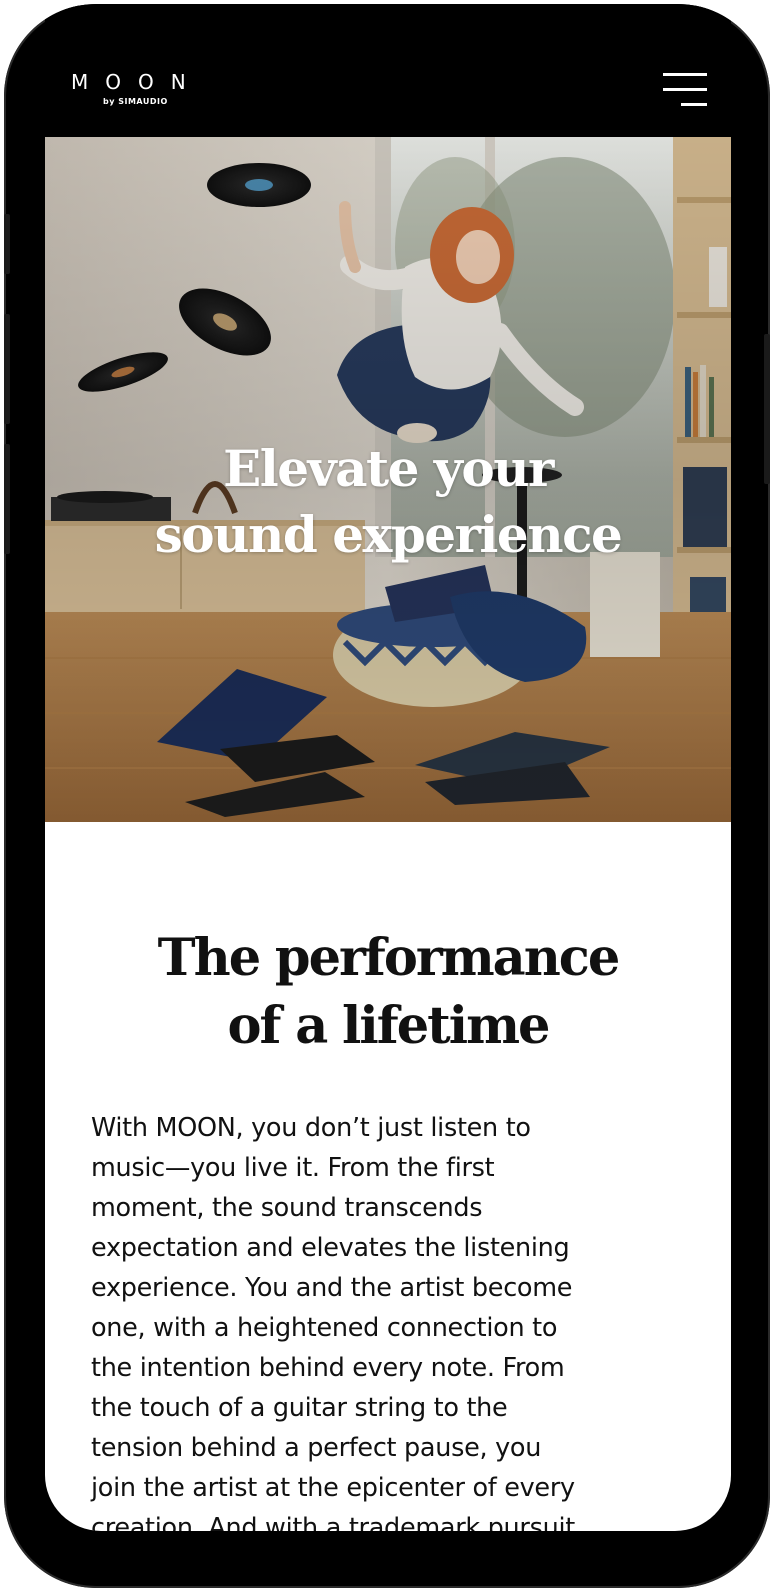  I want to click on body-line: tension behind a perfect pause, you, so click(316, 1447).